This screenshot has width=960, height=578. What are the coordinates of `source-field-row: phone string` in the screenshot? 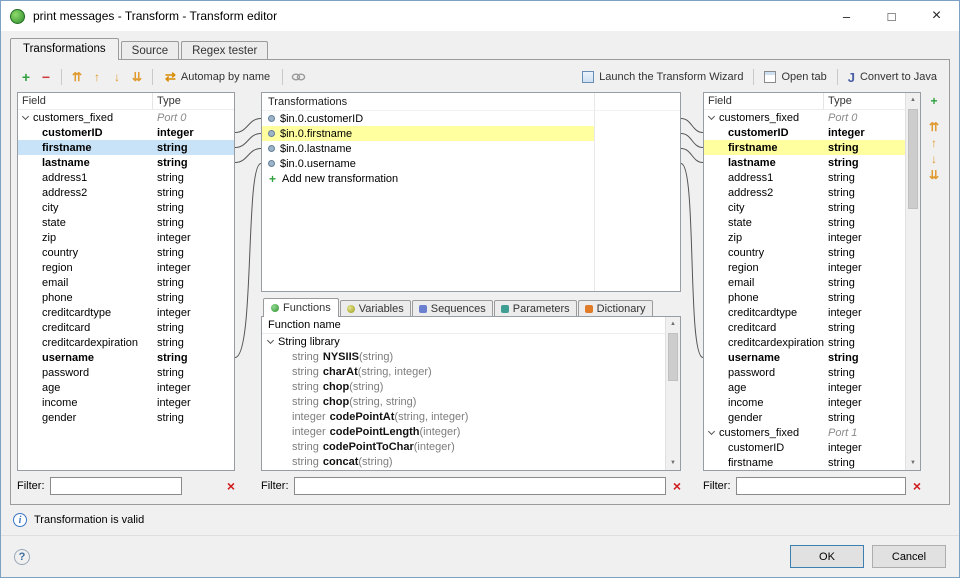 It's located at (126, 297).